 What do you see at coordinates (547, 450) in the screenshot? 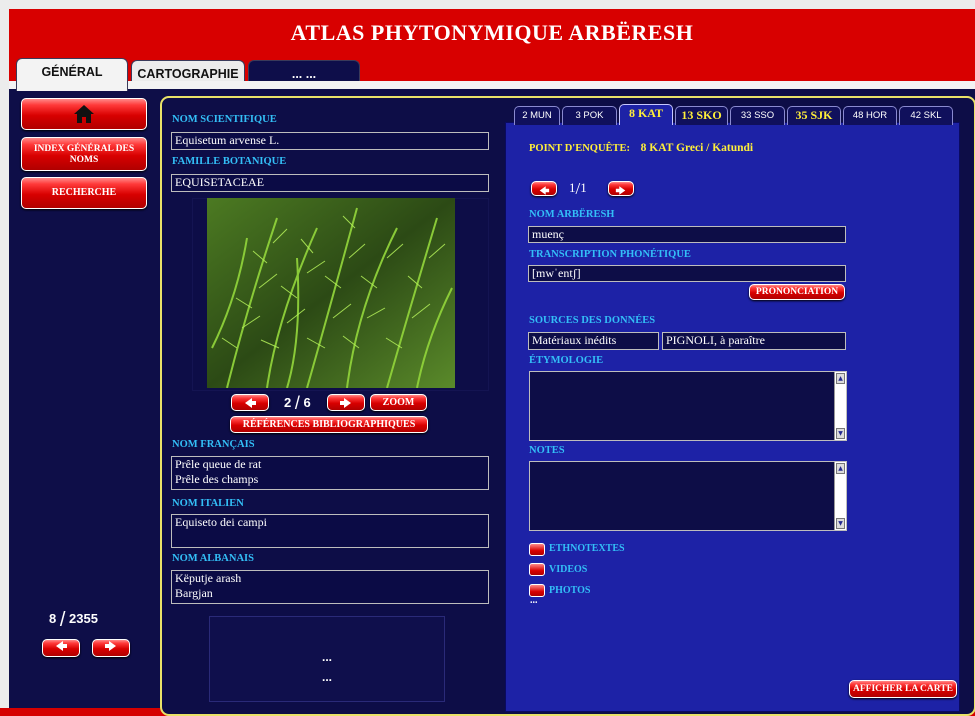
I see `notes-label: NOTES` at bounding box center [547, 450].